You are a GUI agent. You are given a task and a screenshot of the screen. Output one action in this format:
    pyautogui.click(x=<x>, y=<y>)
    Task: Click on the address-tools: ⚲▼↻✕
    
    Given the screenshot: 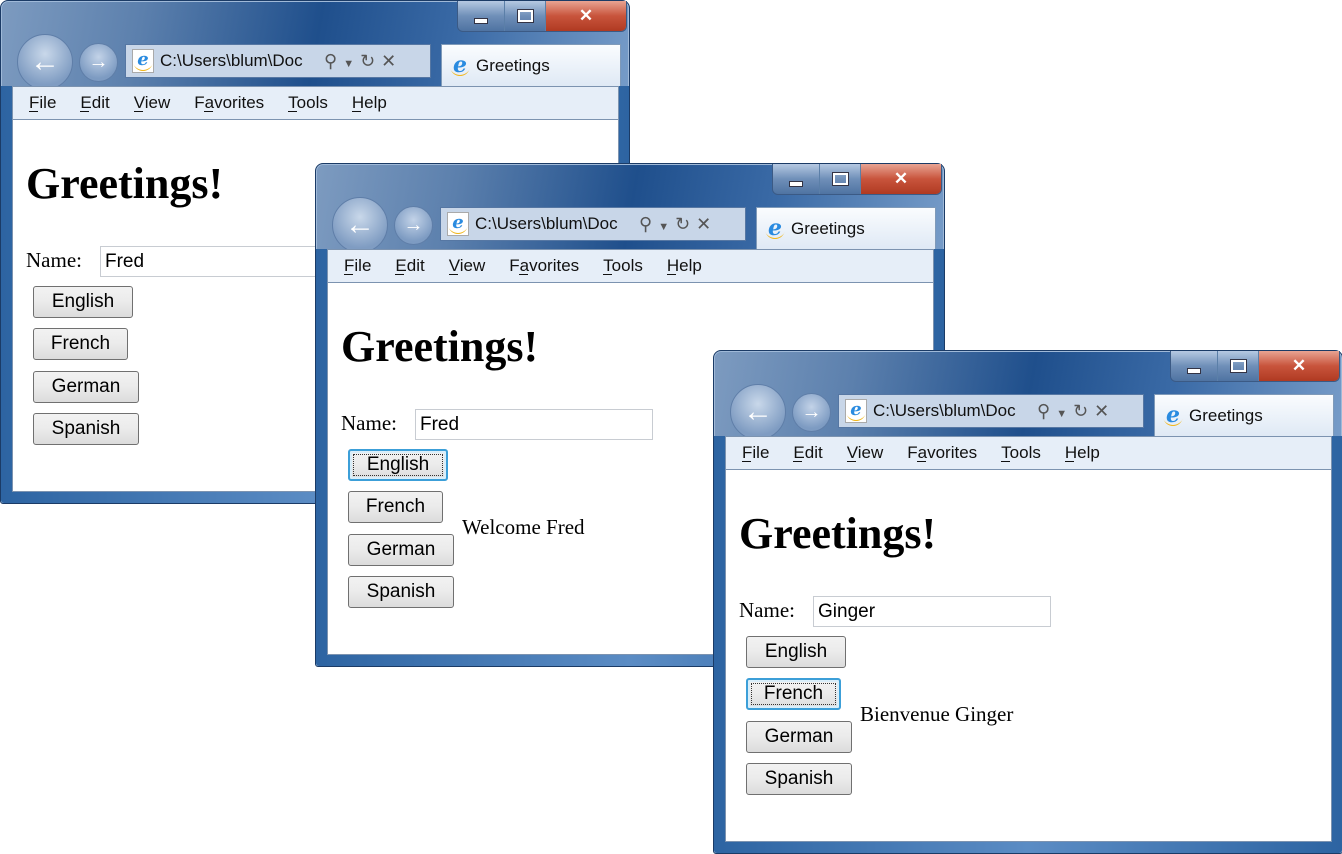 What is the action you would take?
    pyautogui.click(x=1076, y=411)
    